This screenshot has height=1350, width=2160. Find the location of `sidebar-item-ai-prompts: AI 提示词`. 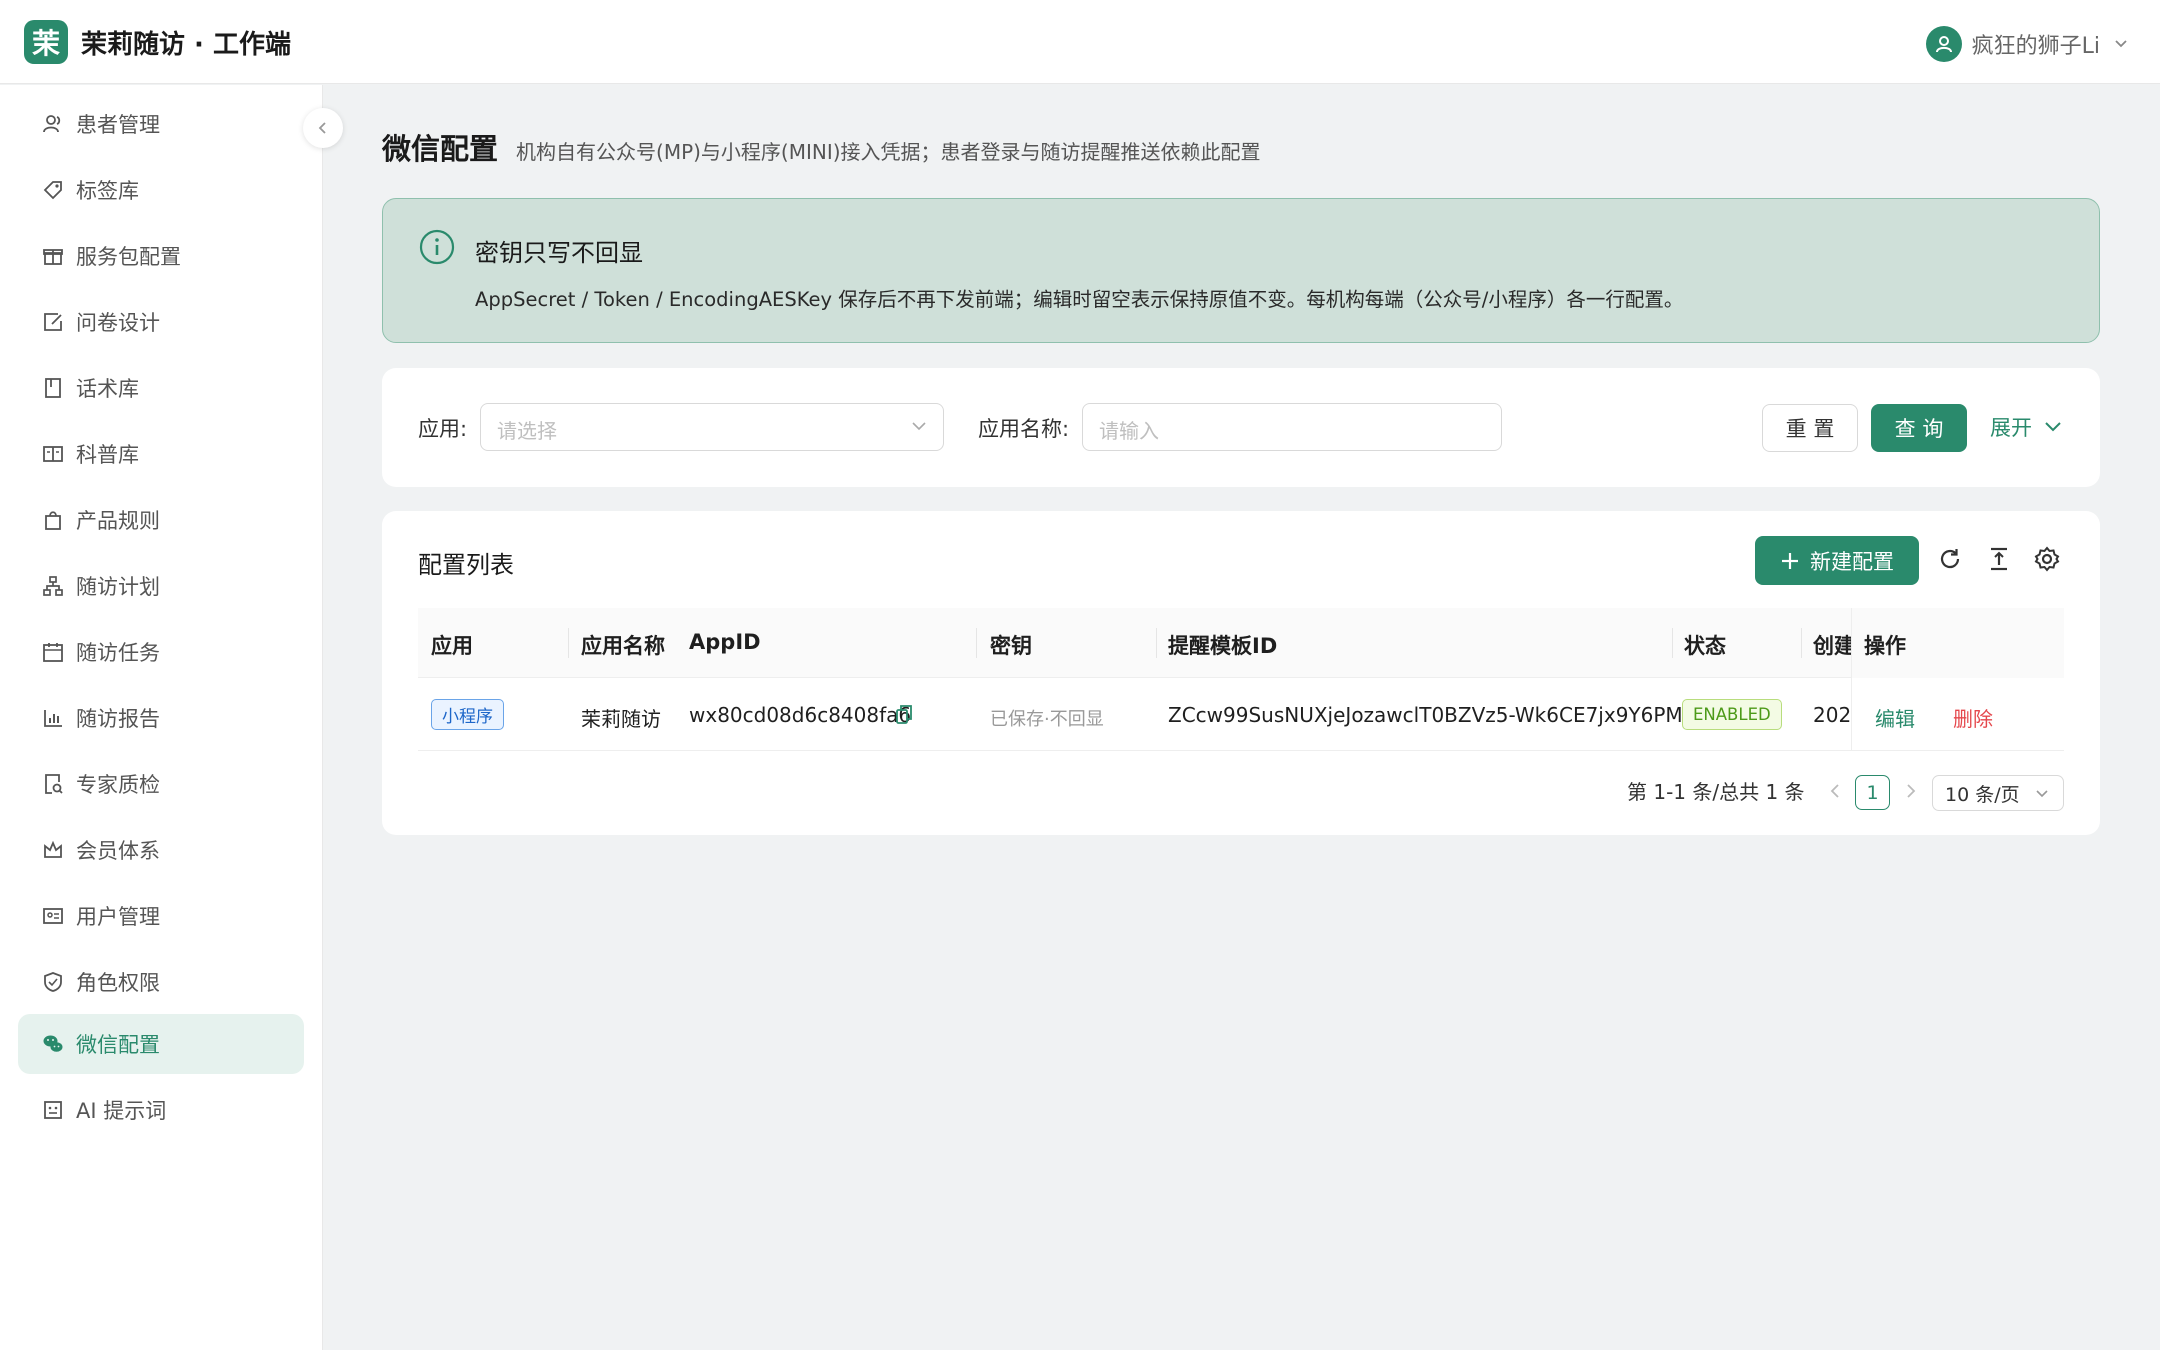

sidebar-item-ai-prompts: AI 提示词 is located at coordinates (161, 1110).